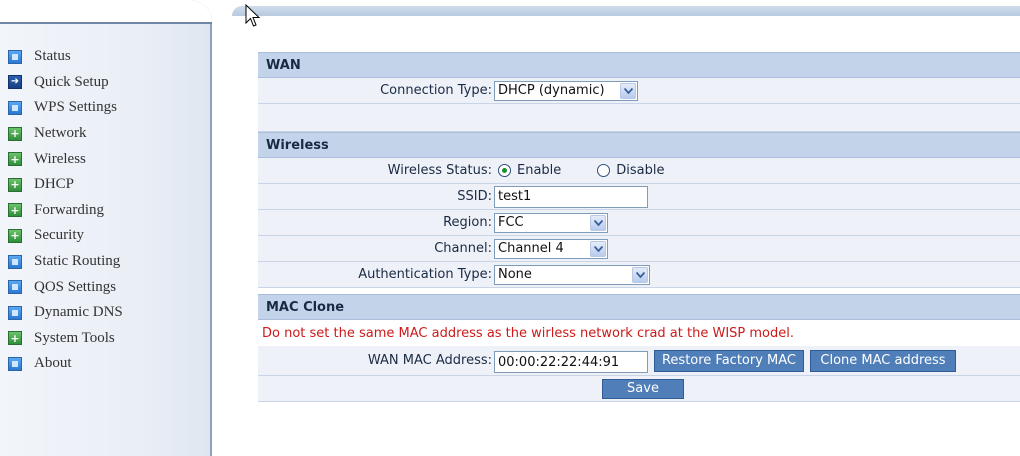 The image size is (1020, 456). I want to click on ssid-row: SSID: test1, so click(639, 197).